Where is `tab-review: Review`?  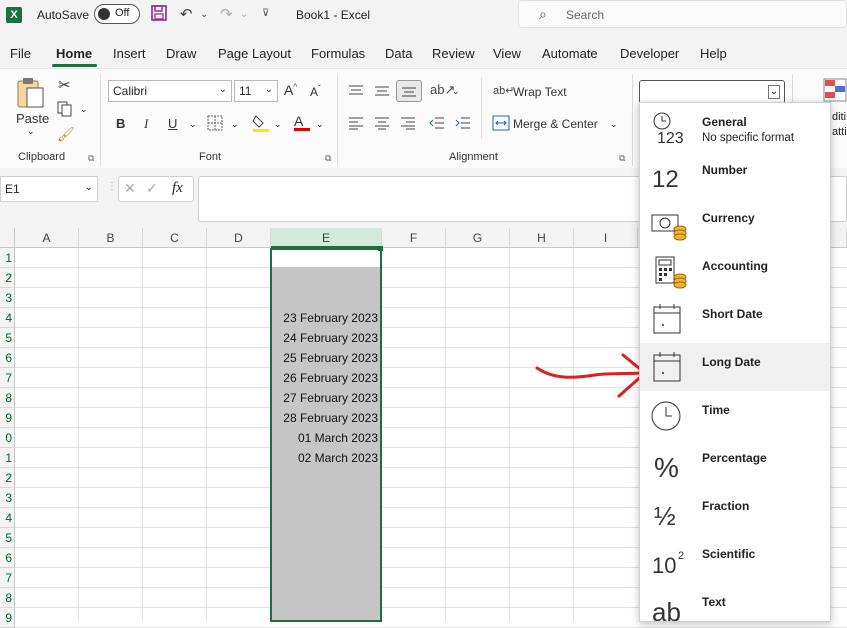 tab-review: Review is located at coordinates (453, 53).